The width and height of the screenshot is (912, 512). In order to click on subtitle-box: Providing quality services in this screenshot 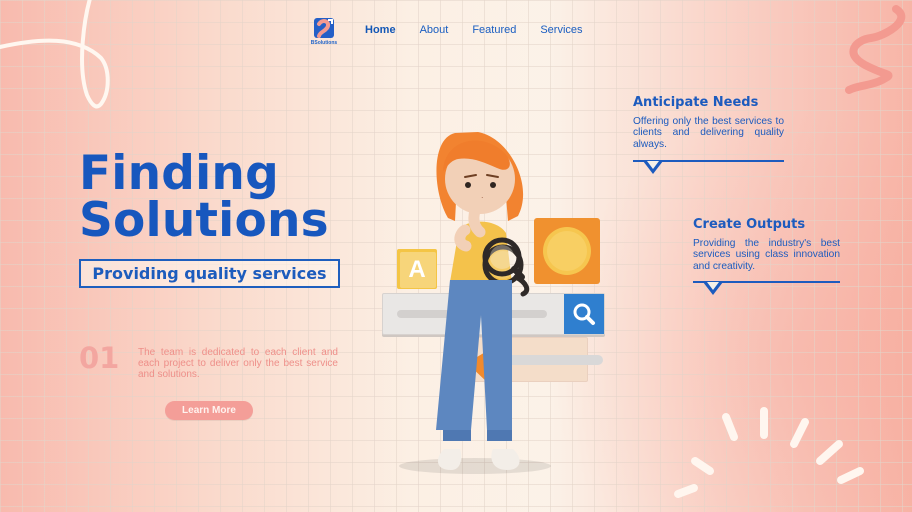, I will do `click(209, 273)`.